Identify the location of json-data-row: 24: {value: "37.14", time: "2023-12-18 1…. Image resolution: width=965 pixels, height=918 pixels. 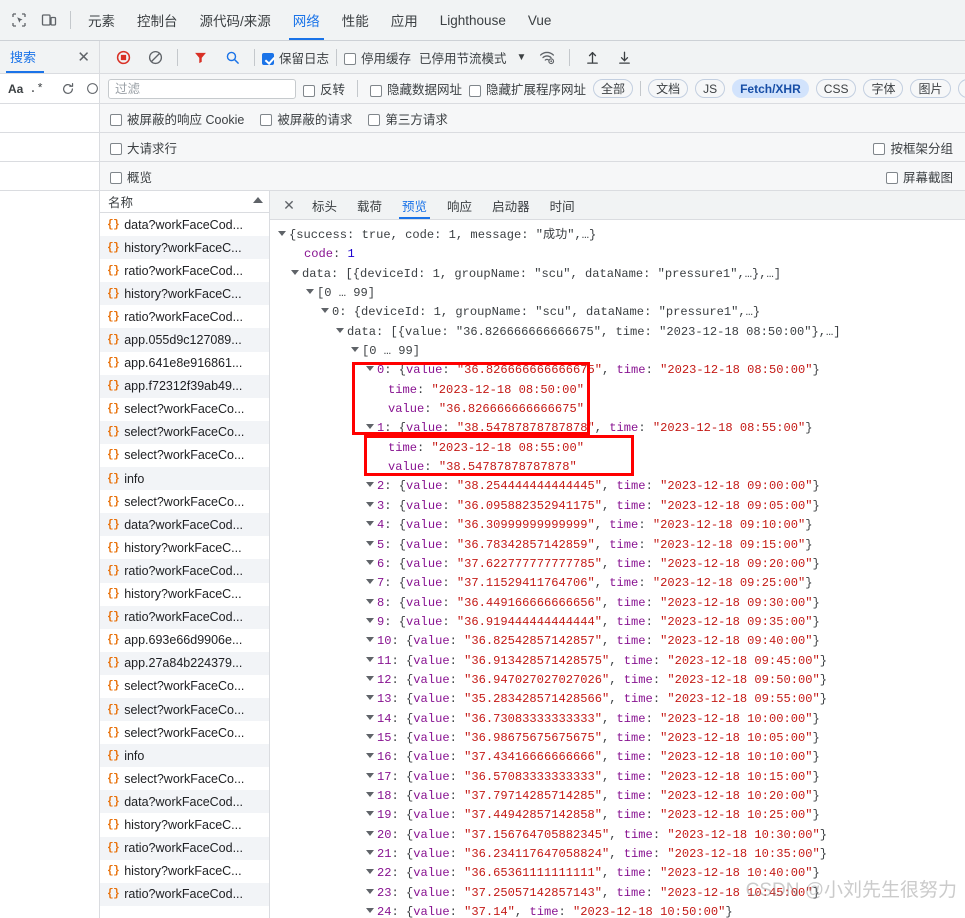
(620, 910).